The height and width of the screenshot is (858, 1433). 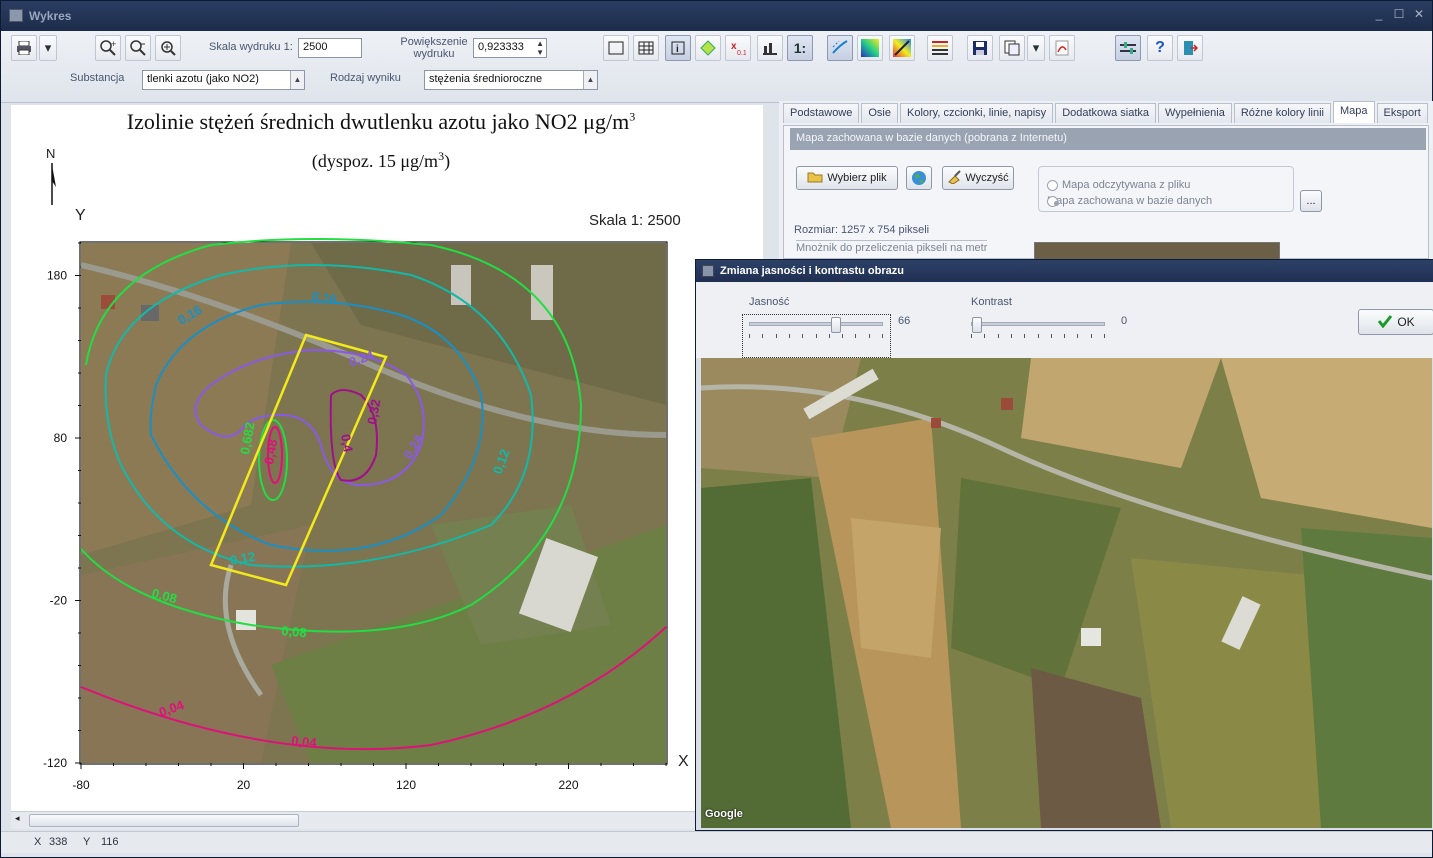 What do you see at coordinates (879, 113) in the screenshot?
I see `tab-osie: Osie` at bounding box center [879, 113].